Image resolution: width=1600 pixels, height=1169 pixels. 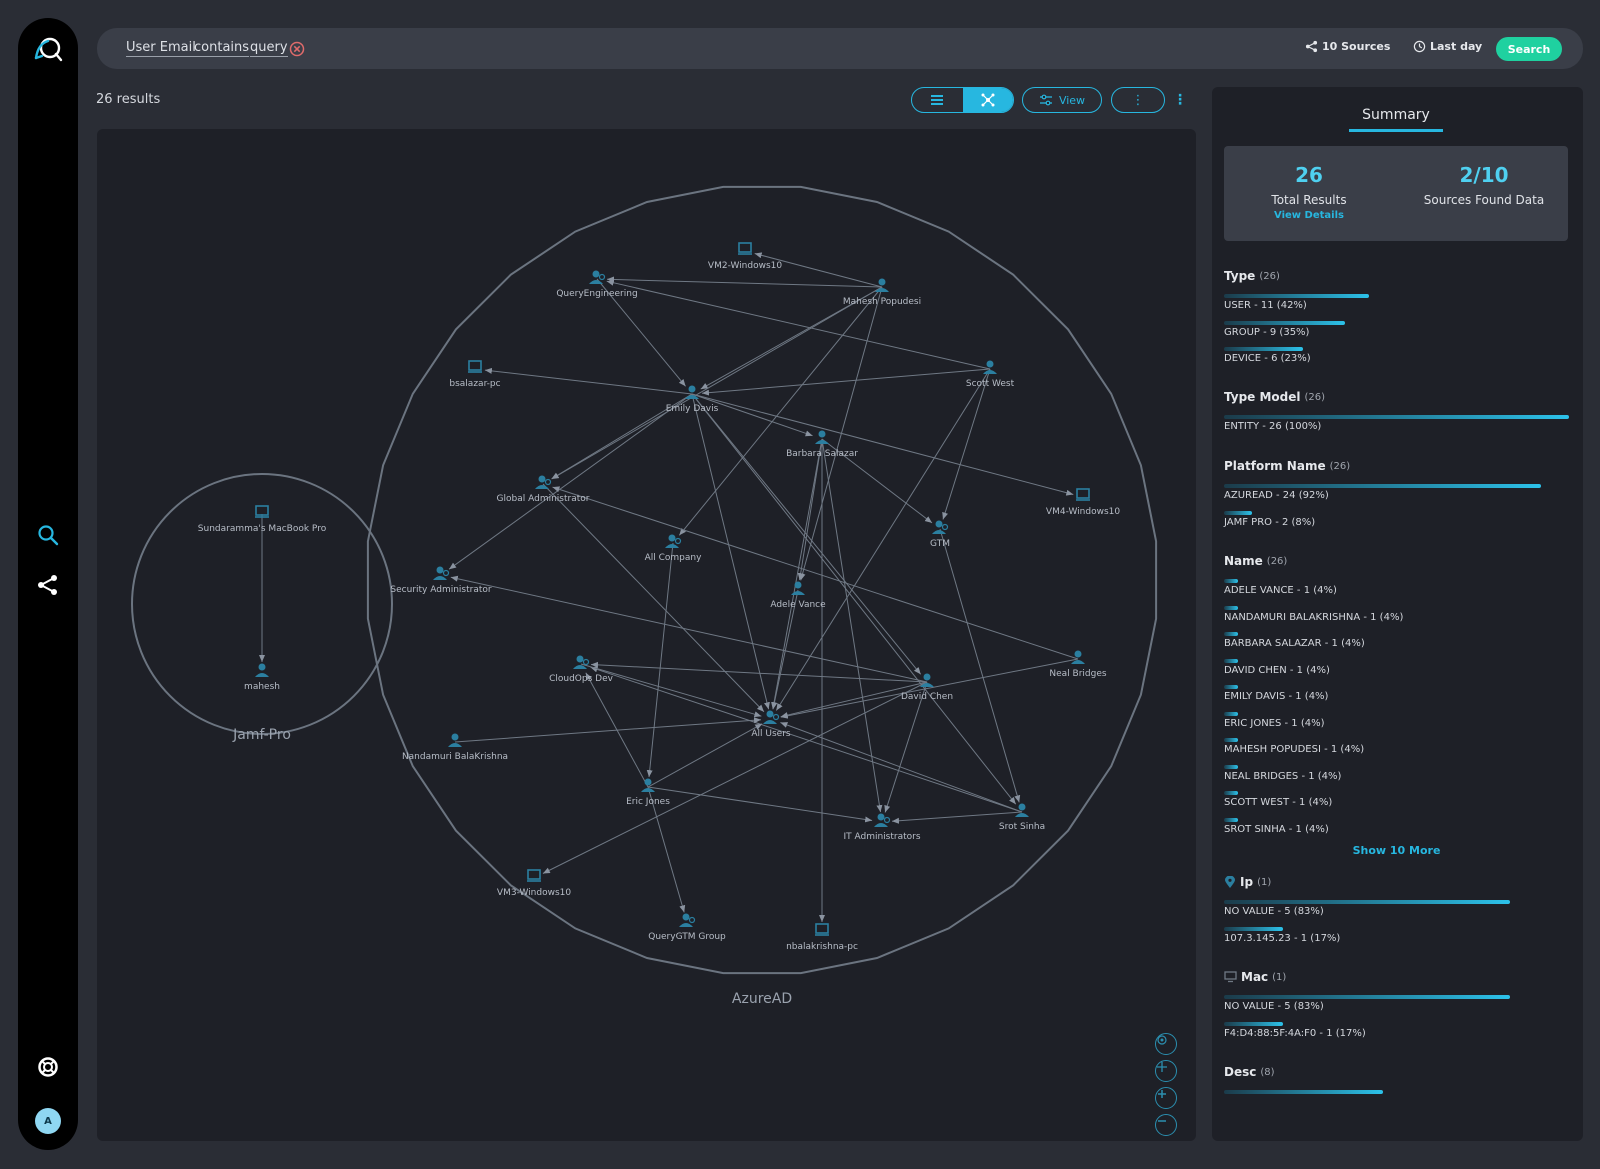 I want to click on summary-row: JAMF PRO - 2 (8%), so click(x=1396, y=518).